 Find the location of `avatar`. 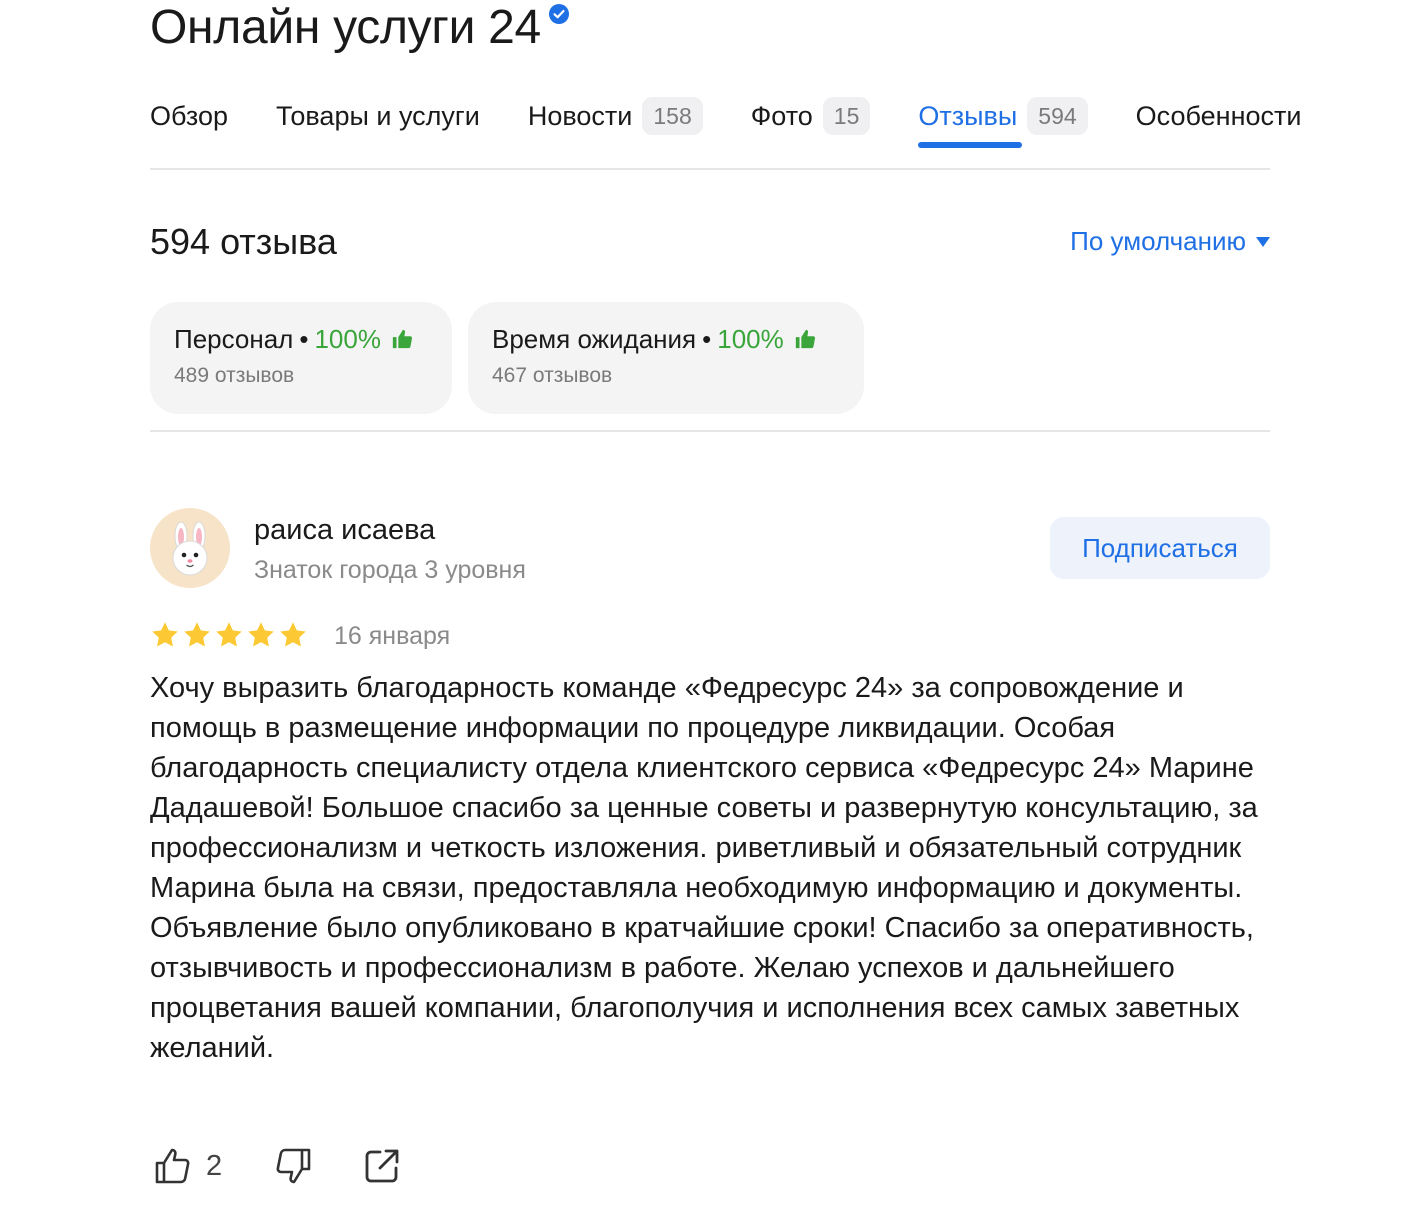

avatar is located at coordinates (190, 548).